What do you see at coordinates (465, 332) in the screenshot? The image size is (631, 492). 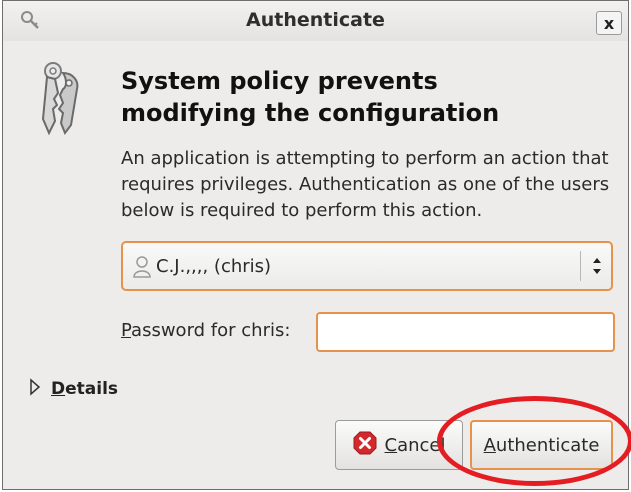 I see `password-field` at bounding box center [465, 332].